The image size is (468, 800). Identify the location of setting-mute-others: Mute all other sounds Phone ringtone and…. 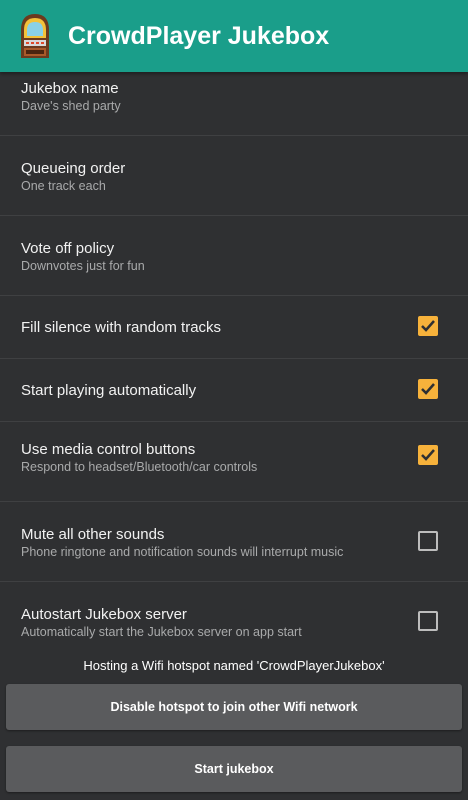
(234, 542).